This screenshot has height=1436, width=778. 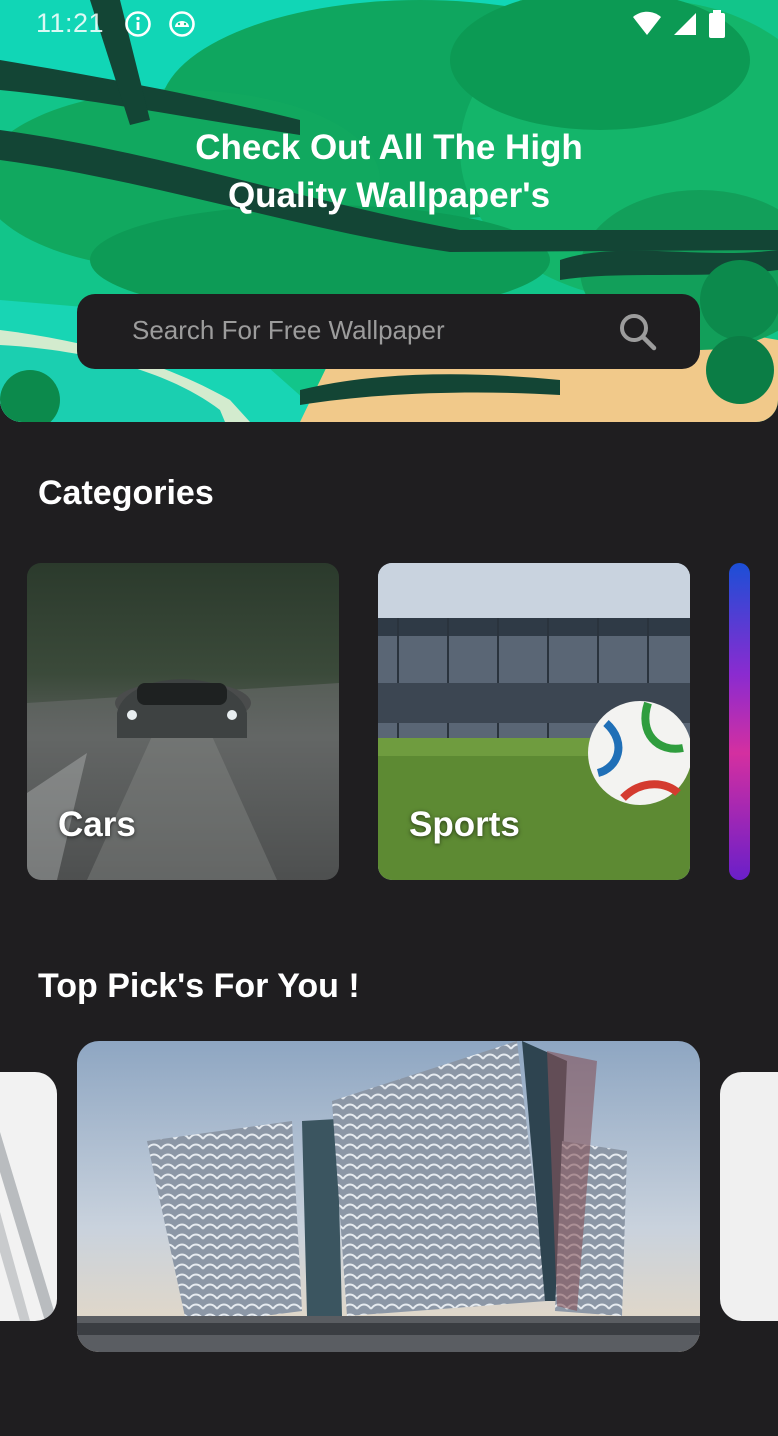 I want to click on top-pick-image-next, so click(x=749, y=1196).